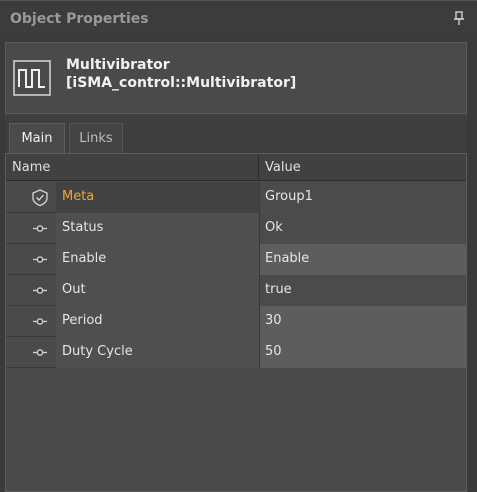 This screenshot has height=492, width=477. What do you see at coordinates (181, 83) in the screenshot?
I see `object-type: [iSMA_control::Multivibrator]` at bounding box center [181, 83].